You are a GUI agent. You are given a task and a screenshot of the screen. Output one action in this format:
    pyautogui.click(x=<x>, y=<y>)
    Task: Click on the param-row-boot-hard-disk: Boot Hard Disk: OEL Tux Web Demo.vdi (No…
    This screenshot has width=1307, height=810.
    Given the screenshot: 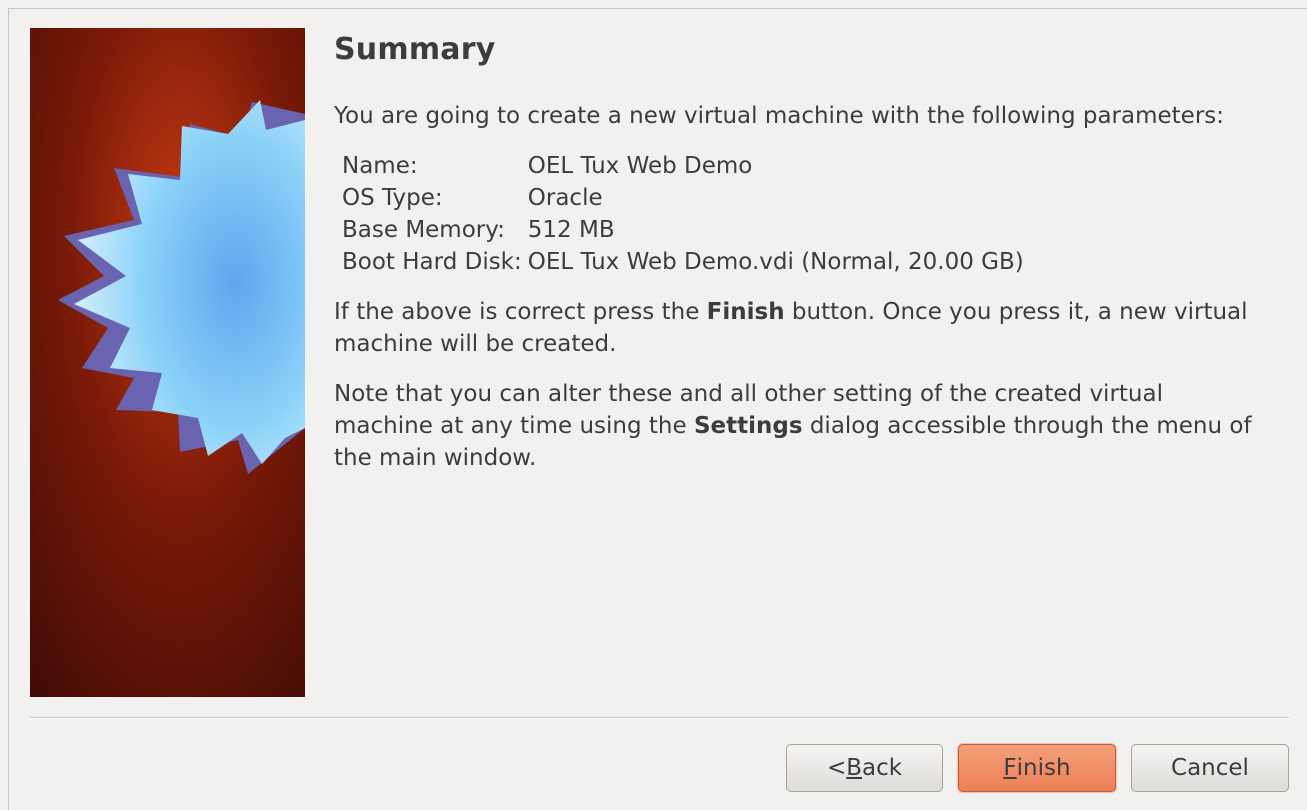 What is the action you would take?
    pyautogui.click(x=683, y=262)
    